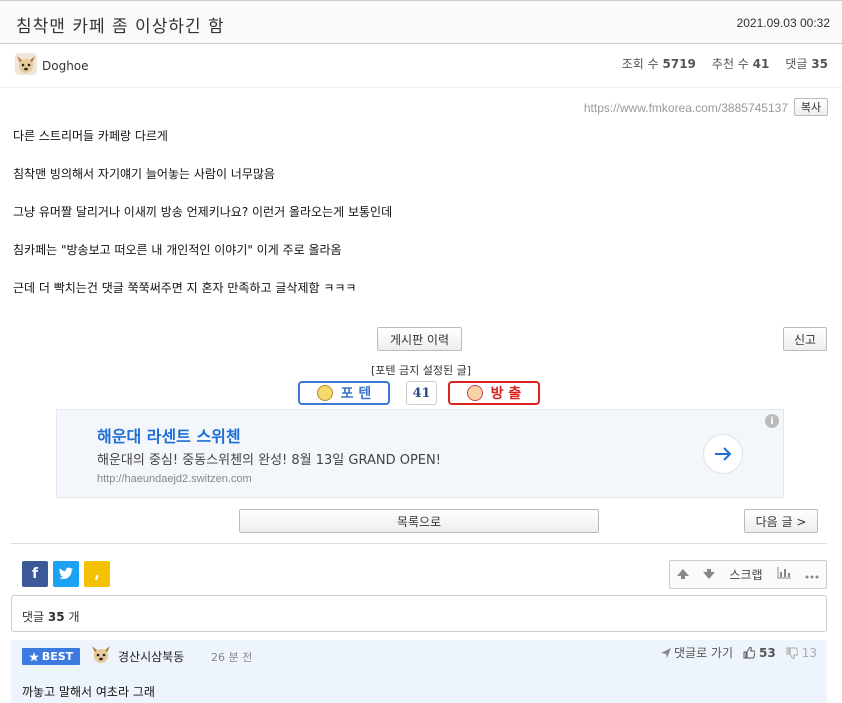 Image resolution: width=842 pixels, height=703 pixels. I want to click on back-to-list-button: 목록으로, so click(419, 521).